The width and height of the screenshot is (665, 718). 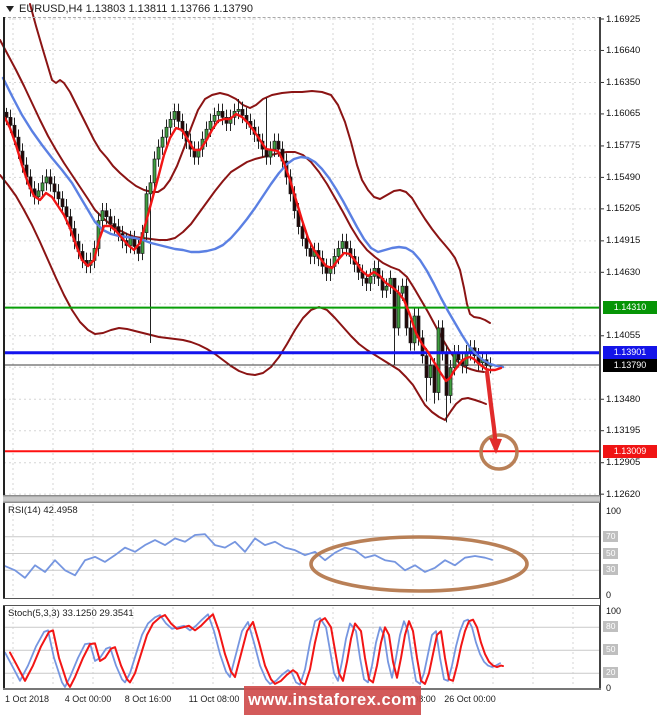 What do you see at coordinates (71, 613) in the screenshot?
I see `stoch-indicator-label: Stoch(5,3,3) 33.1250 29.3541` at bounding box center [71, 613].